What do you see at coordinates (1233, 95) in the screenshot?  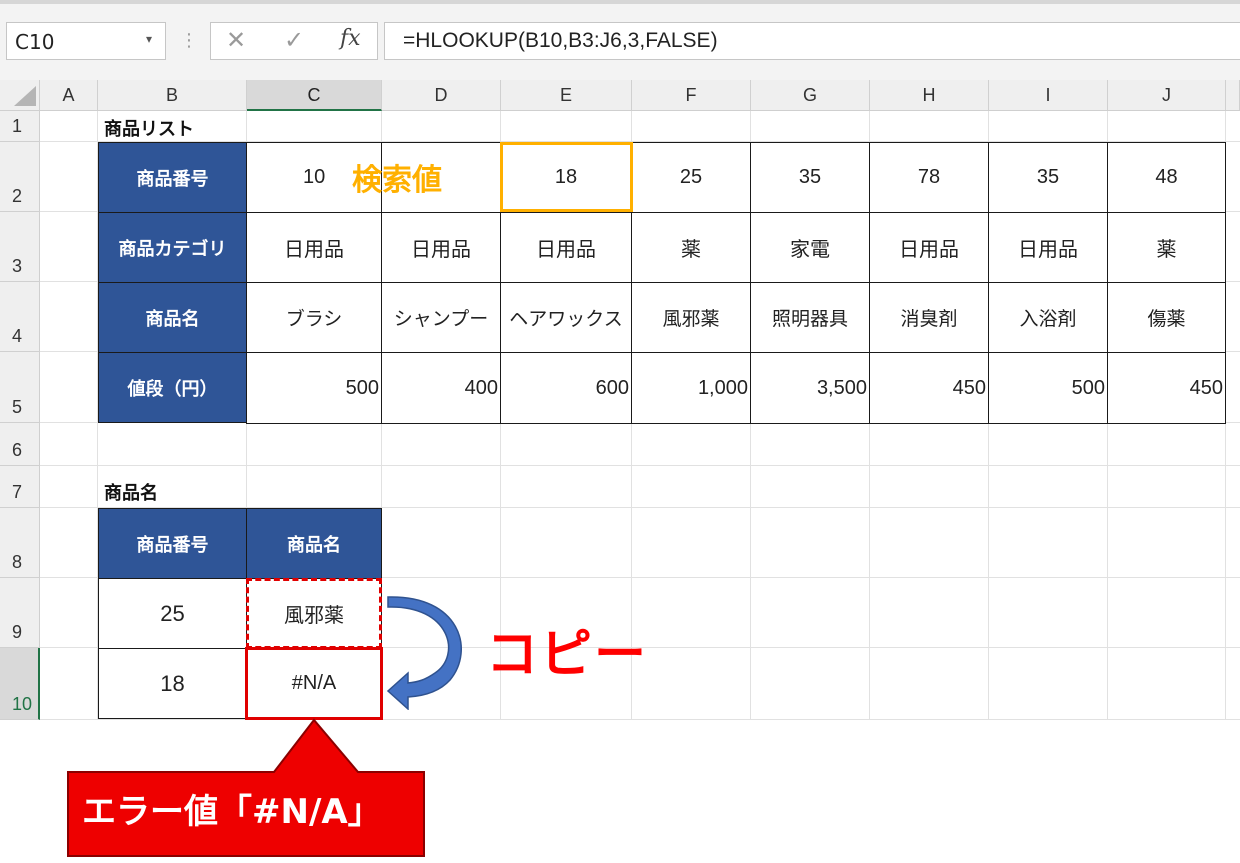 I see `column-header-filler` at bounding box center [1233, 95].